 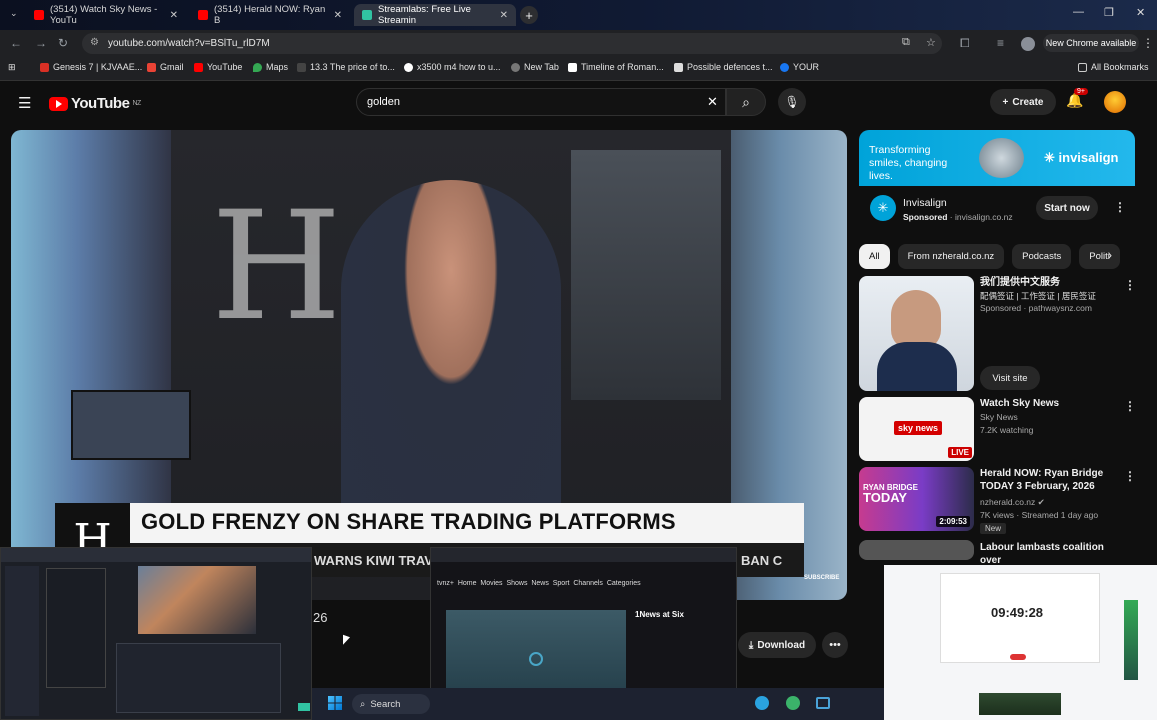 I want to click on new-chrome-available-button: New Chrome available, so click(x=1091, y=43).